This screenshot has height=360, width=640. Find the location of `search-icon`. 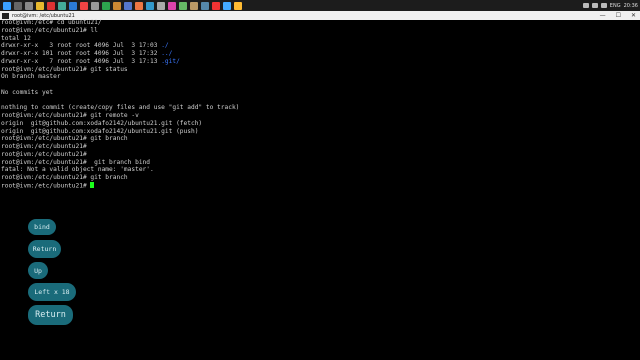

search-icon is located at coordinates (18, 5).